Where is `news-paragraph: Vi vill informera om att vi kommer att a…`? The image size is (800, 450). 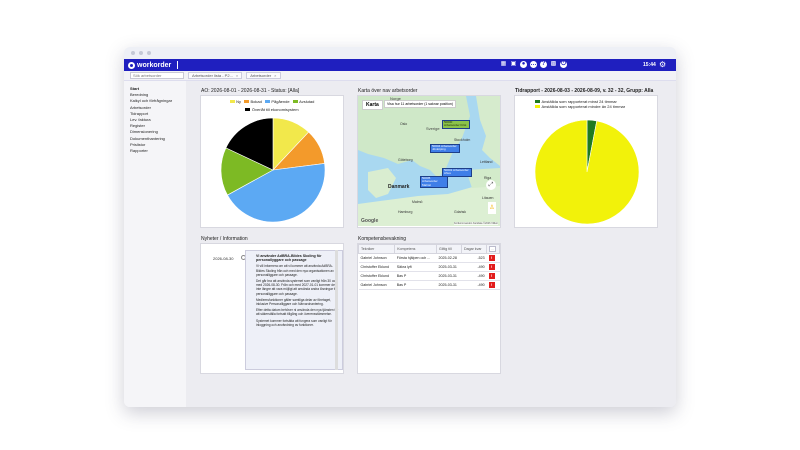 news-paragraph: Vi vill informera om att vi kommer att a… is located at coordinates (295, 270).